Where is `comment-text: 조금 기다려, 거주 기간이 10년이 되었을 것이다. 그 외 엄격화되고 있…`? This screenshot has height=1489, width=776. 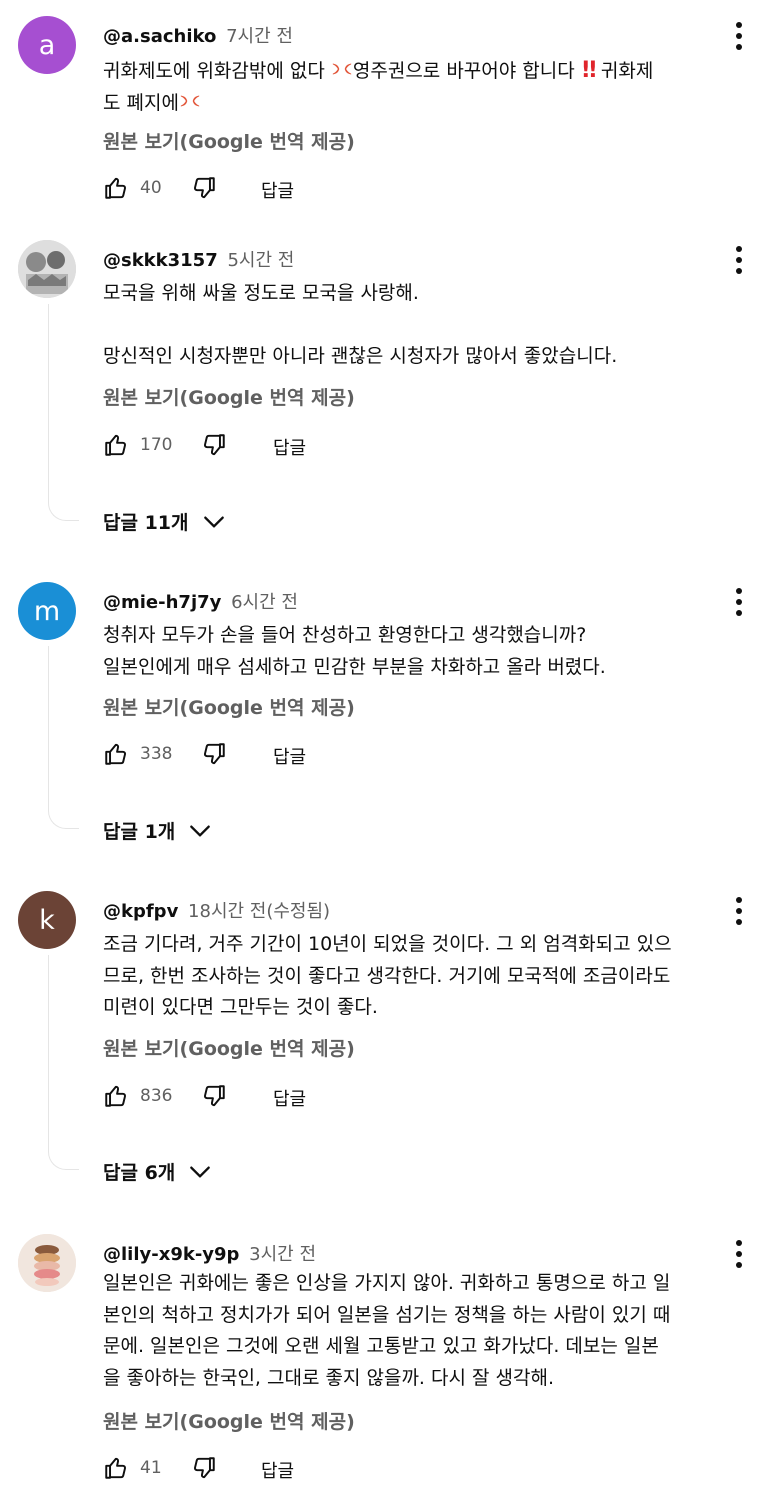
comment-text: 조금 기다려, 거주 기간이 10년이 되었을 것이다. 그 외 엄격화되고 있… is located at coordinates (387, 975).